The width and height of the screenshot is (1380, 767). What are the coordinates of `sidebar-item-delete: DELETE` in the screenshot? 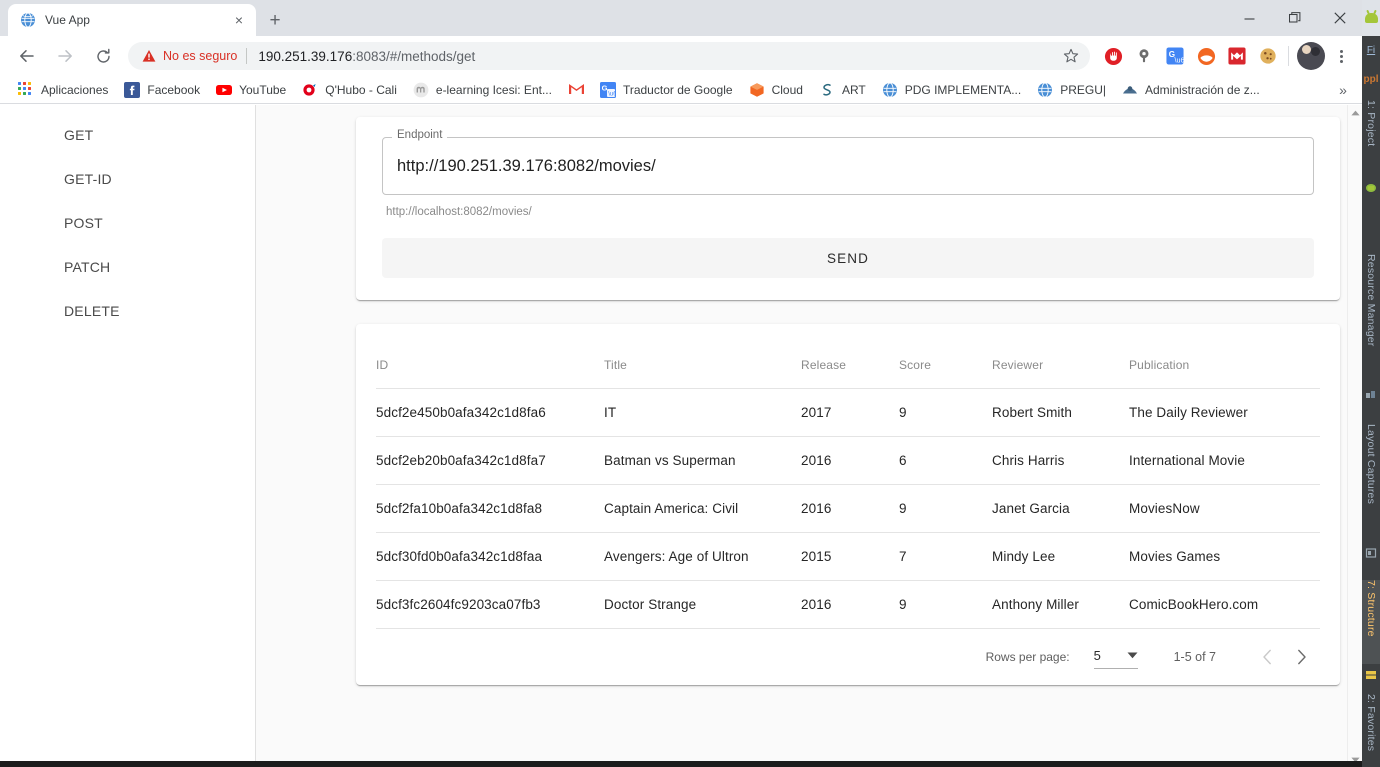 It's located at (127, 311).